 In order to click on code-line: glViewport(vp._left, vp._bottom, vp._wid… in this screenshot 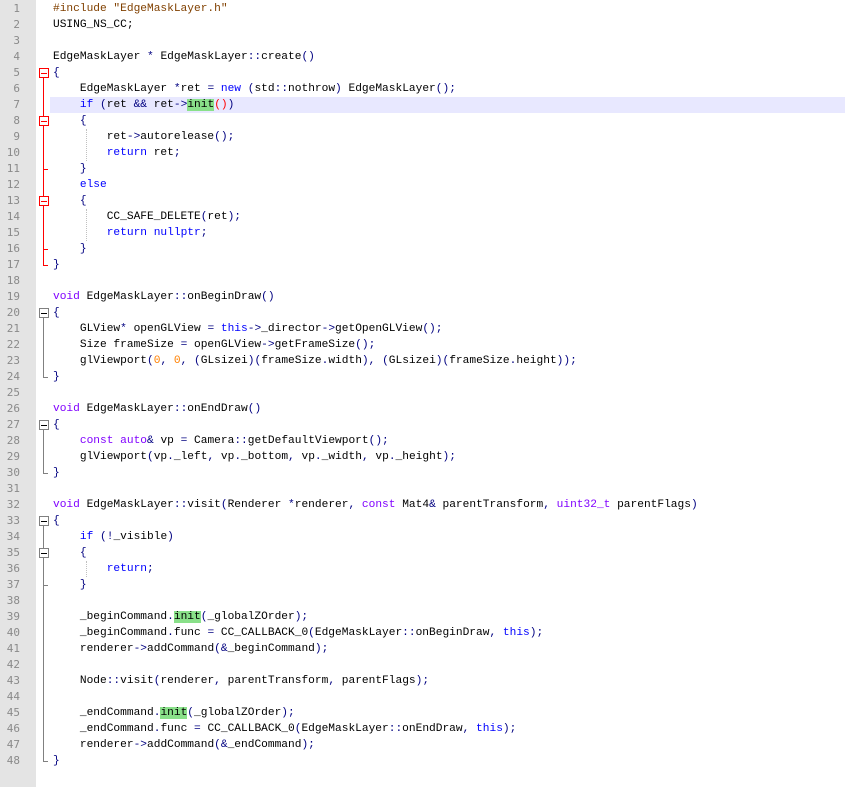, I will do `click(254, 457)`.